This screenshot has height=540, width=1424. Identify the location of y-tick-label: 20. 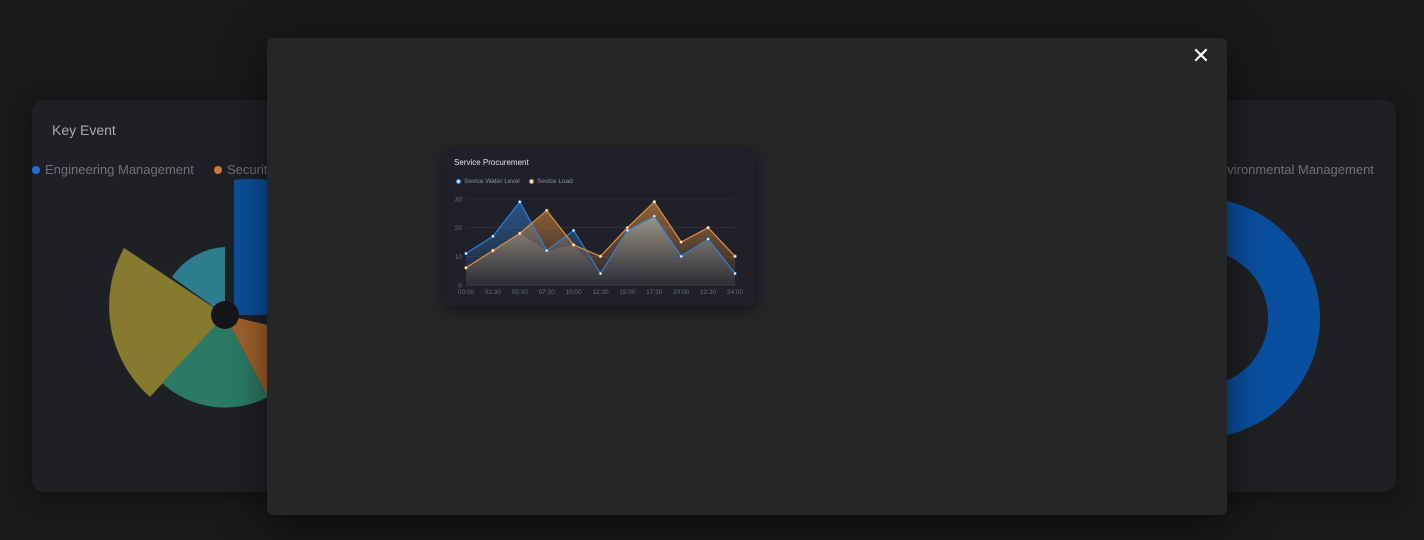
(459, 228).